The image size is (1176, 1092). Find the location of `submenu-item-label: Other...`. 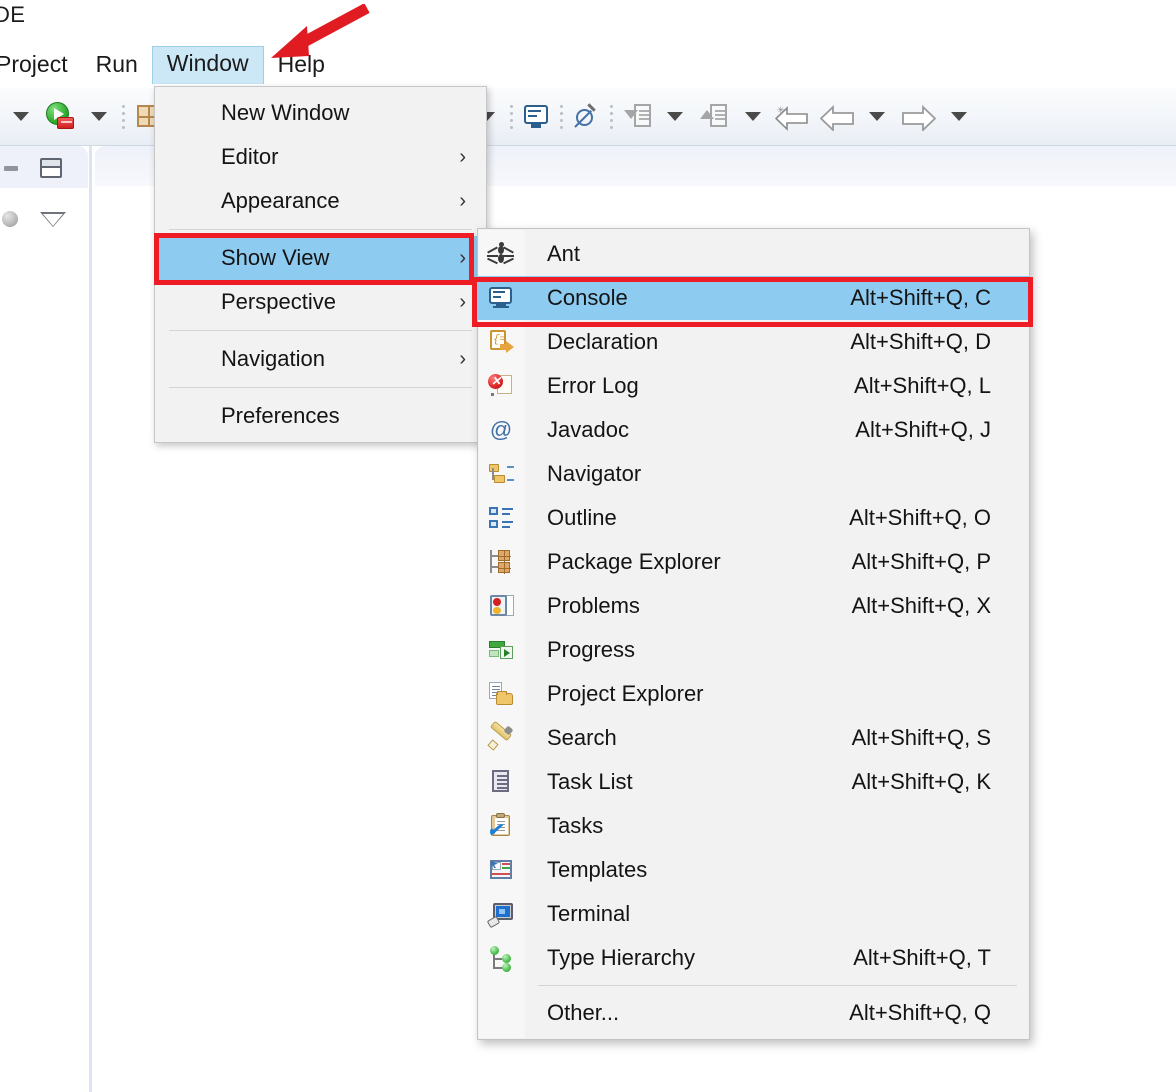

submenu-item-label: Other... is located at coordinates (583, 1012).